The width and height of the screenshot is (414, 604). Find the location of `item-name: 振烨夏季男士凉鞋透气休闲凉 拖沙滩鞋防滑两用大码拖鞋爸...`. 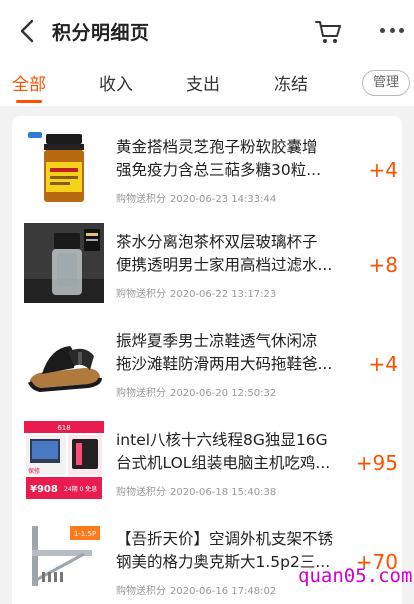

item-name: 振烨夏季男士凉鞋透气休闲凉 拖沙滩鞋防滑两用大码拖鞋爸... is located at coordinates (224, 352).